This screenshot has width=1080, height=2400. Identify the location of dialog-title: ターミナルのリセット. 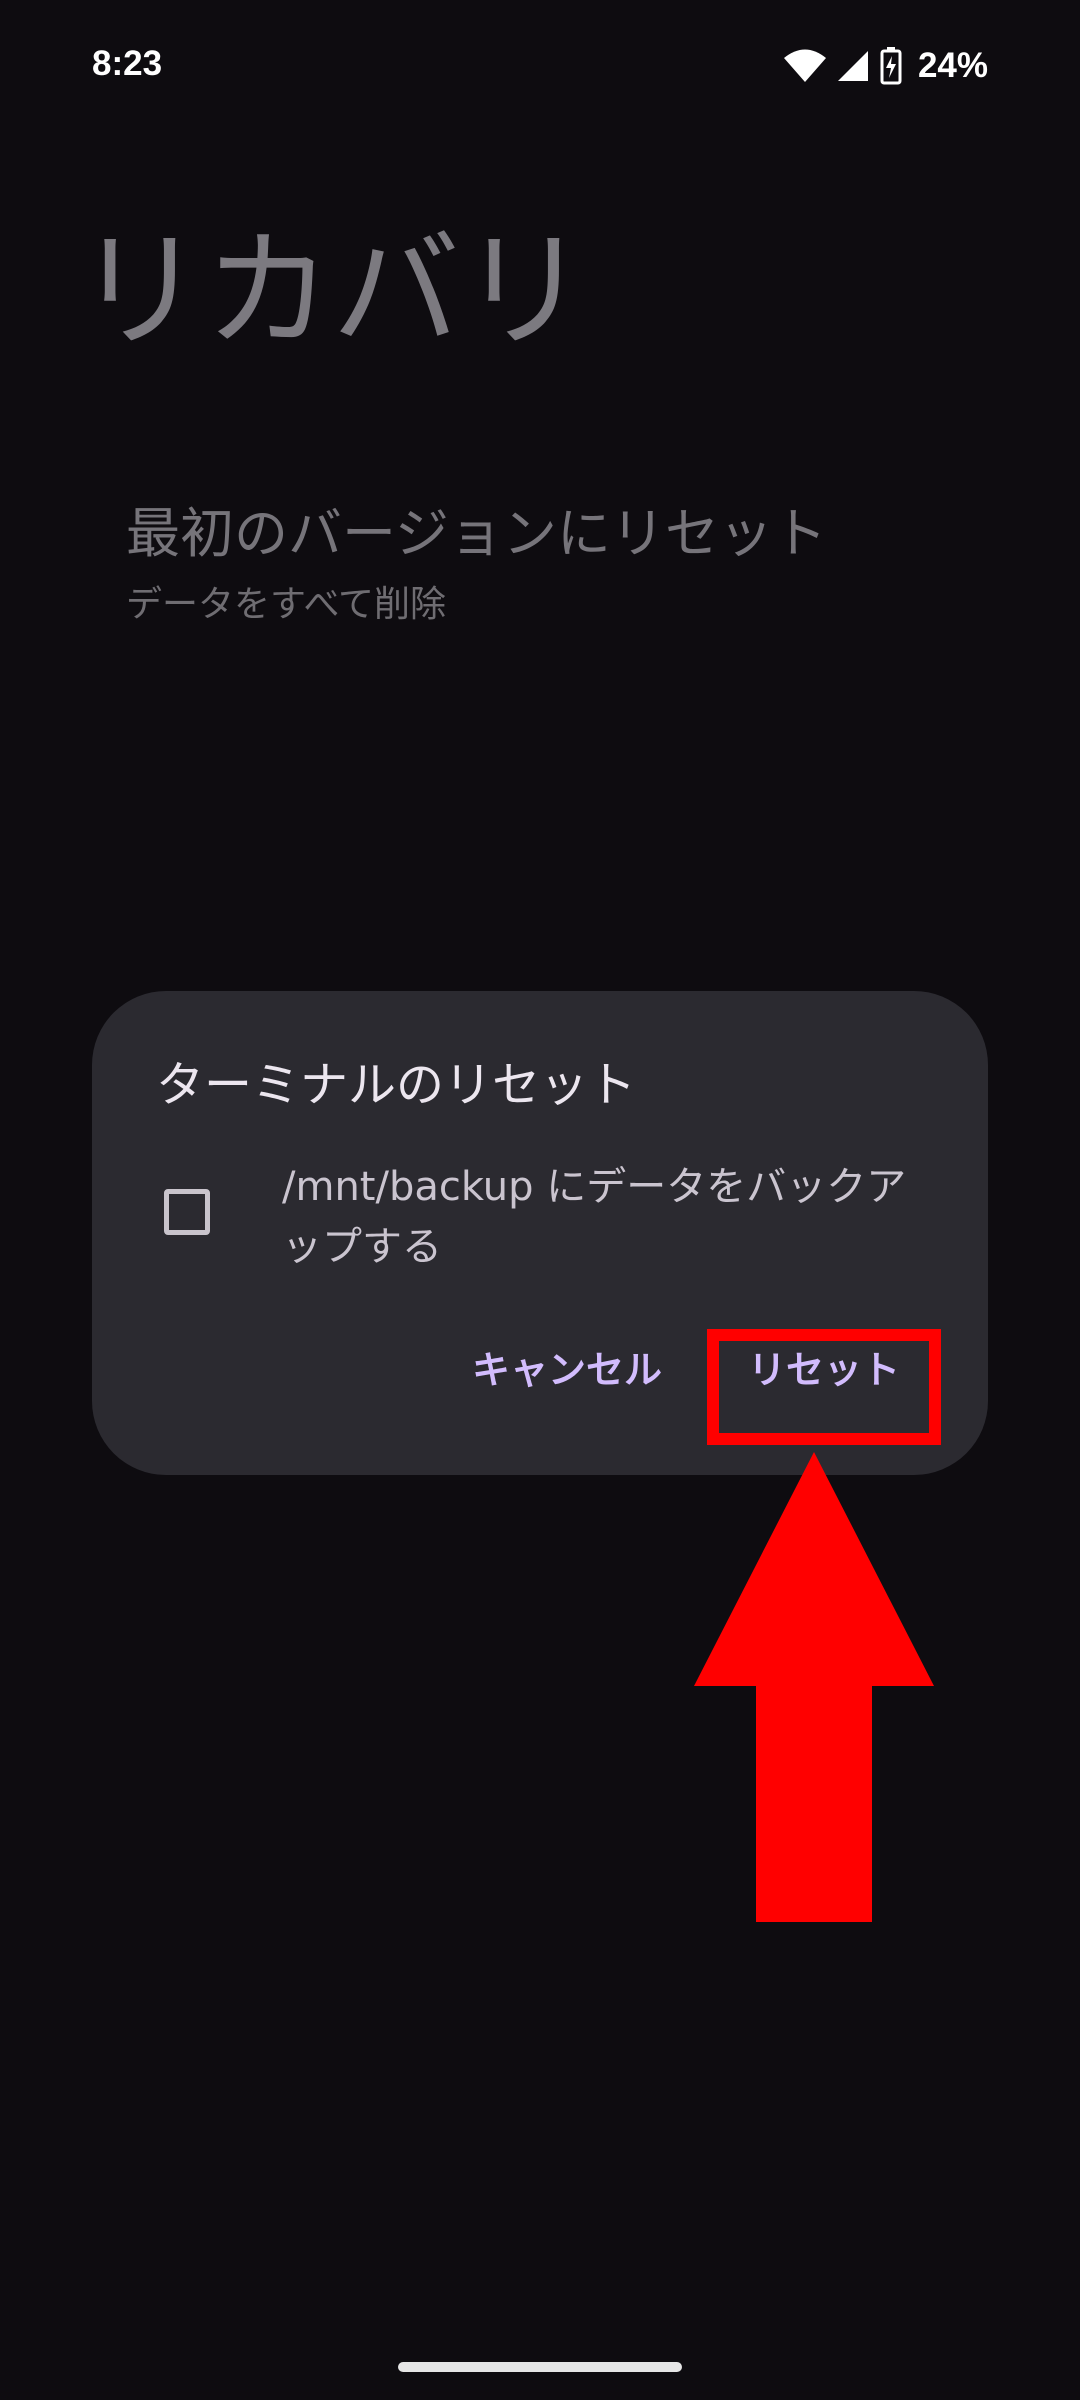
(396, 1085).